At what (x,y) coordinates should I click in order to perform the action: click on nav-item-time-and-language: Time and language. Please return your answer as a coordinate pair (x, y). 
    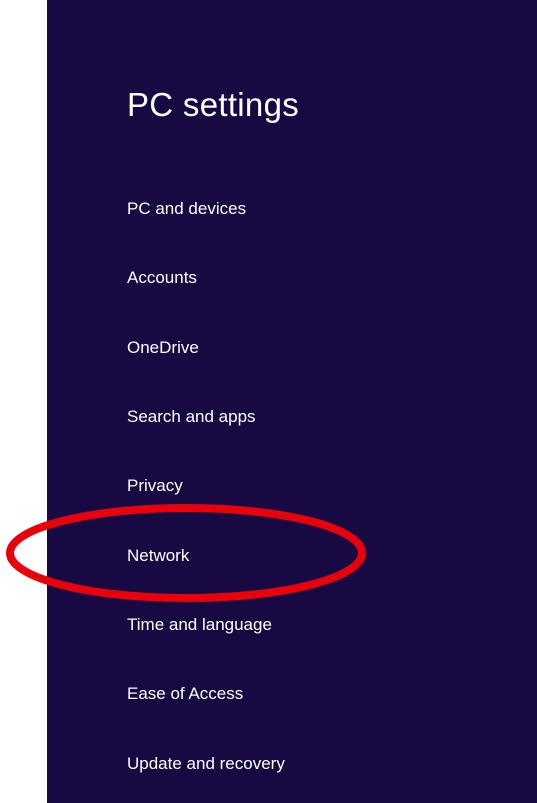
    Looking at the image, I should click on (199, 625).